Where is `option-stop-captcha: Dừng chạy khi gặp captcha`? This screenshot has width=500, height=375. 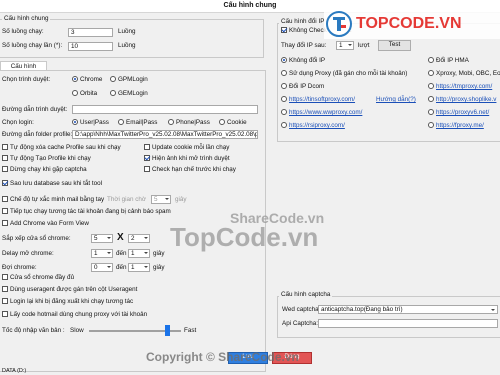 option-stop-captcha: Dừng chạy khi gặp captcha is located at coordinates (44, 170).